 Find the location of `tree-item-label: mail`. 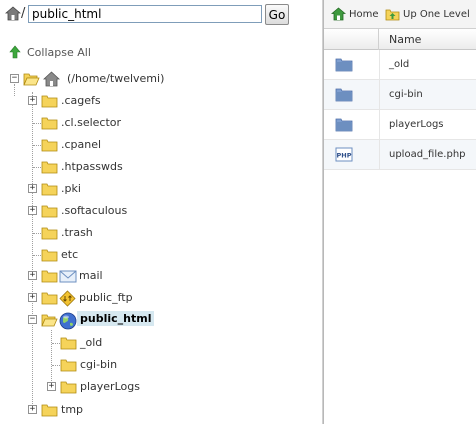

tree-item-label: mail is located at coordinates (91, 275).